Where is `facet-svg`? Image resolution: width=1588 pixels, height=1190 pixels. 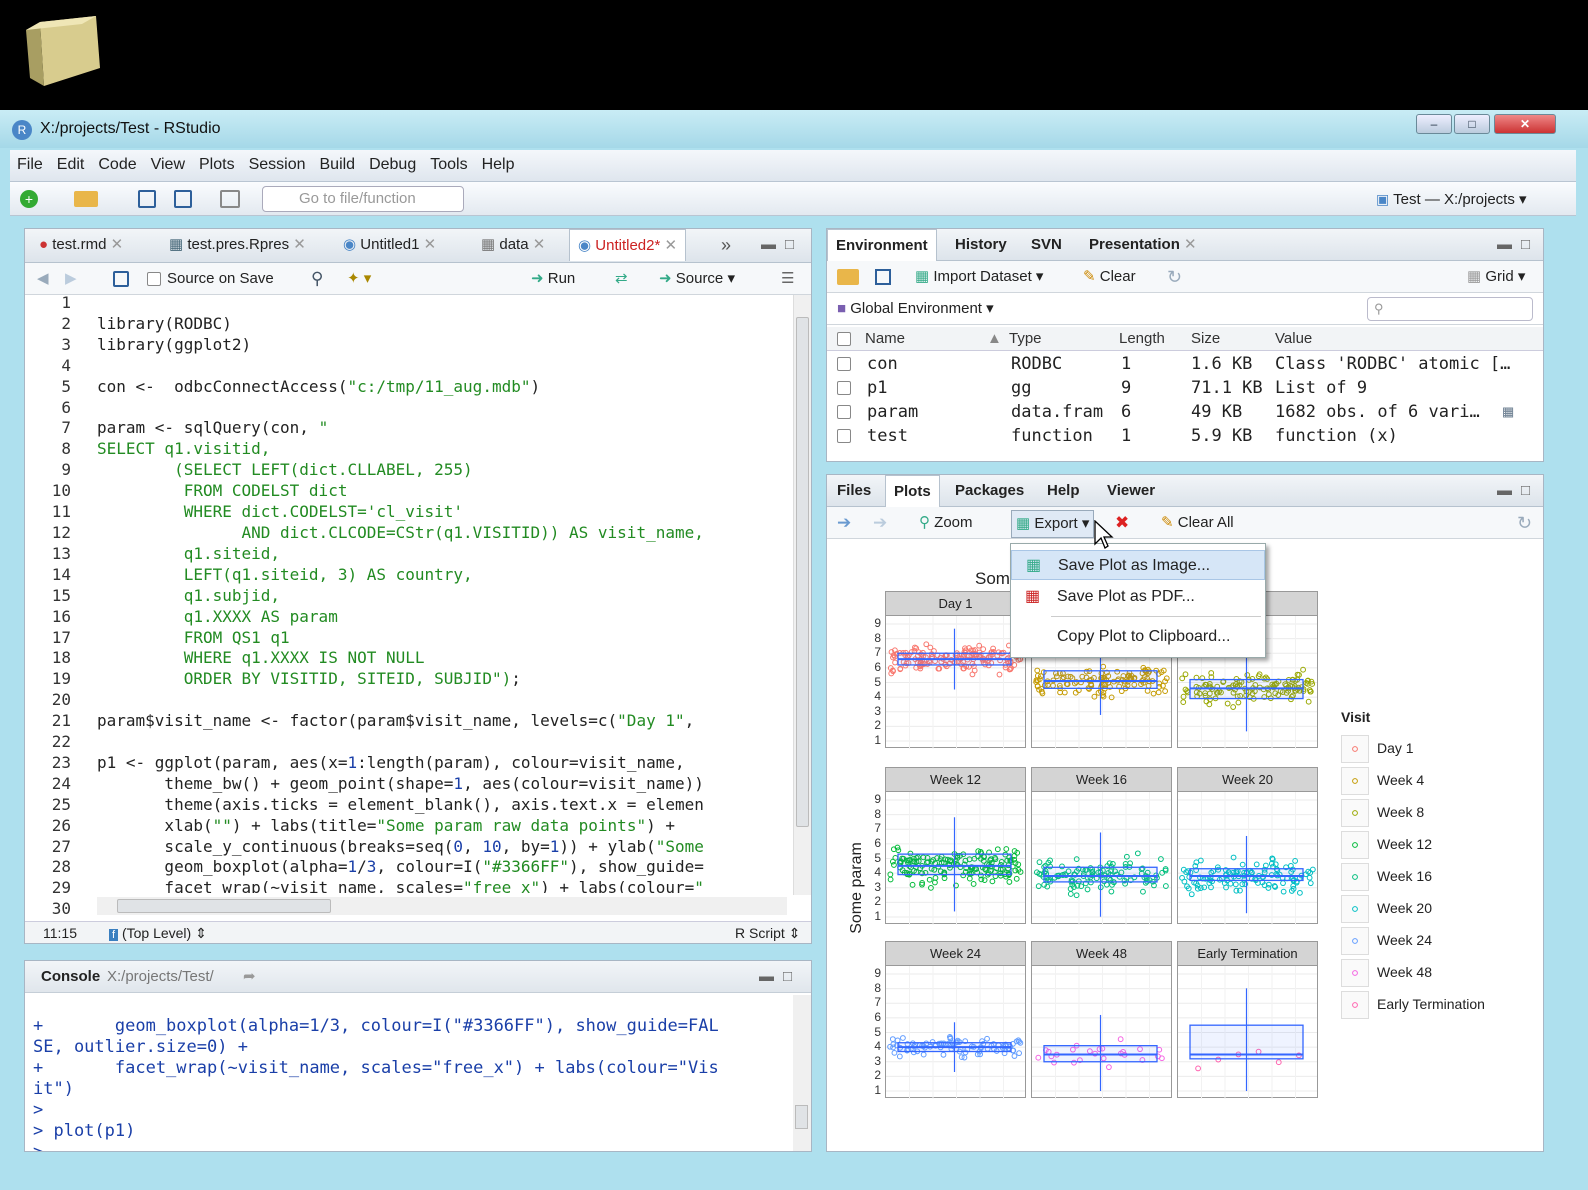
facet-svg is located at coordinates (1101, 1032).